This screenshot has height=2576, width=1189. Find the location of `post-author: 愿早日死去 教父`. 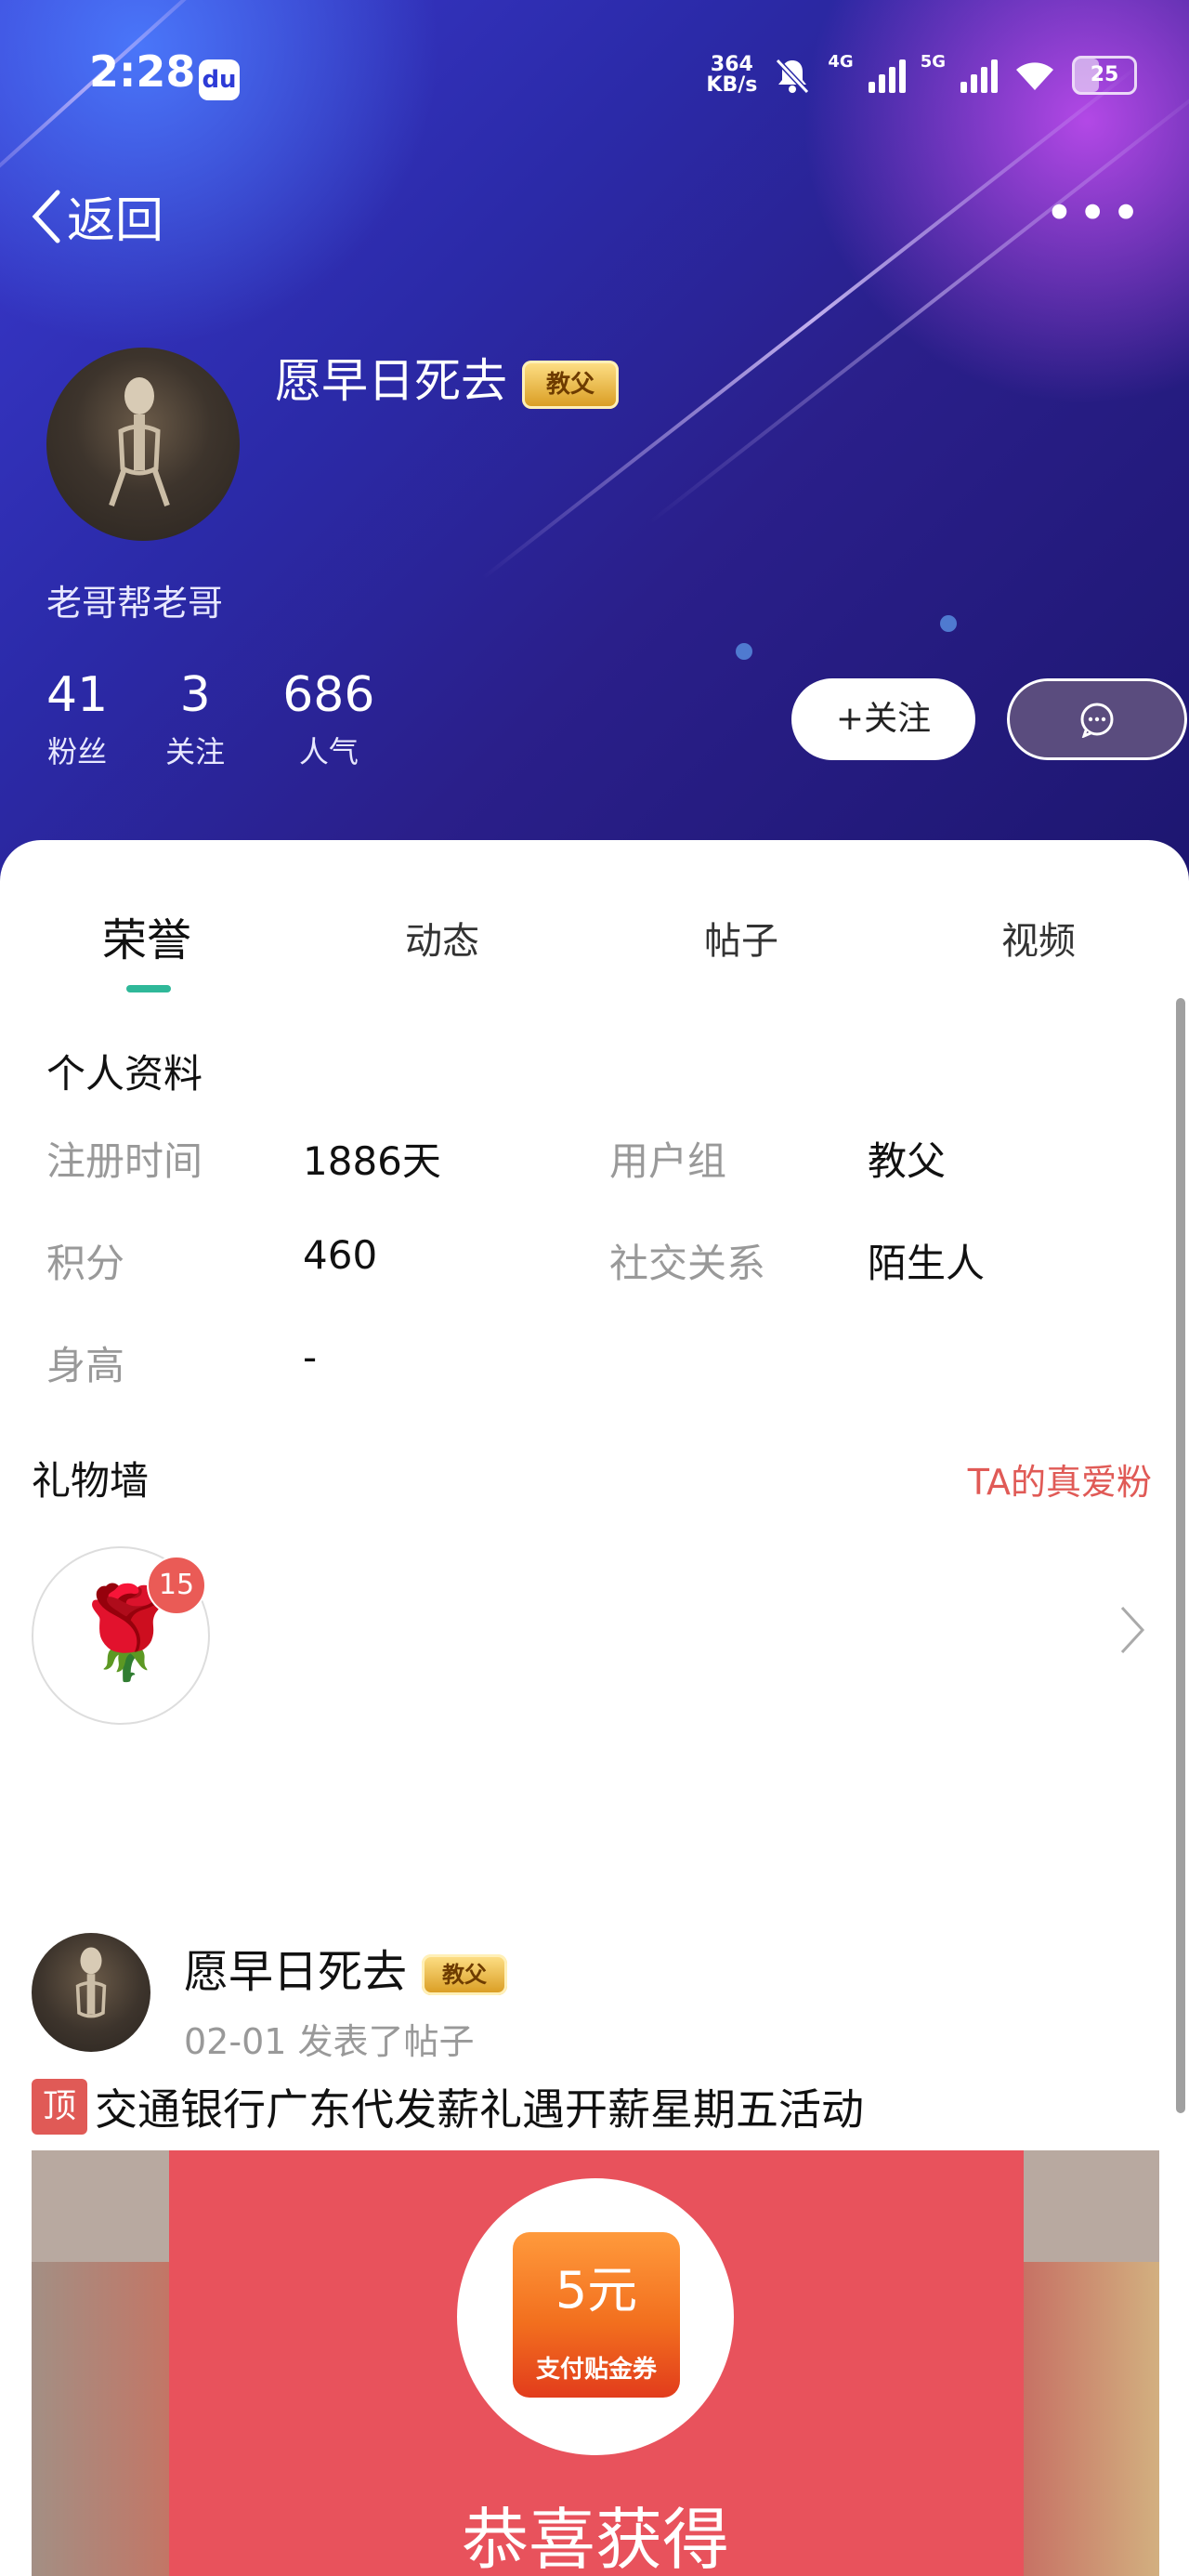

post-author: 愿早日死去 教父 is located at coordinates (346, 1967).